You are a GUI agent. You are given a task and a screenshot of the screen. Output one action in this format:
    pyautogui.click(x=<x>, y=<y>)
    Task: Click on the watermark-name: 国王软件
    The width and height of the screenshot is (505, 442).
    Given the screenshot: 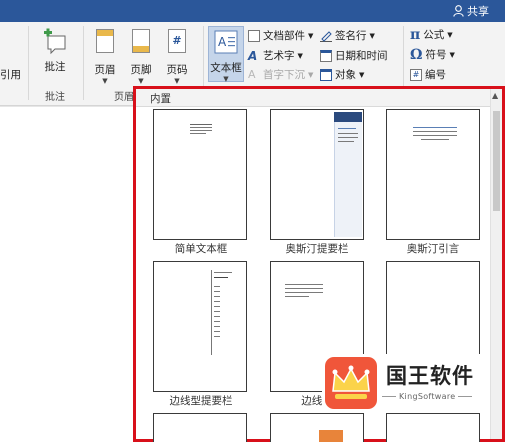 What is the action you would take?
    pyautogui.click(x=430, y=376)
    